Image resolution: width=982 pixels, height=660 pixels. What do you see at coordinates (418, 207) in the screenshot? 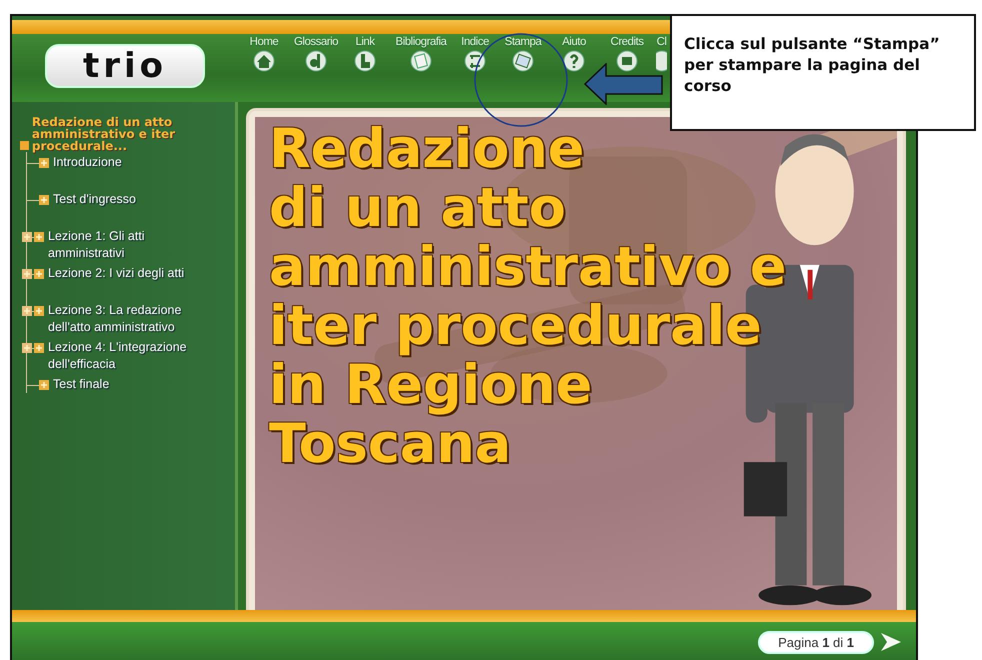
I see `slide-title: di un atto` at bounding box center [418, 207].